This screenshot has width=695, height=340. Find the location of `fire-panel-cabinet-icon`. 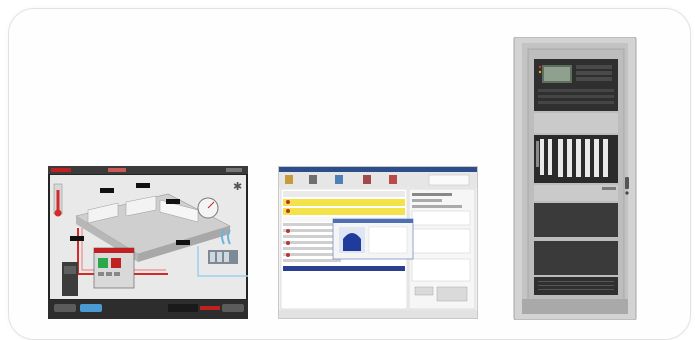

fire-panel-cabinet-icon is located at coordinates (575, 178).